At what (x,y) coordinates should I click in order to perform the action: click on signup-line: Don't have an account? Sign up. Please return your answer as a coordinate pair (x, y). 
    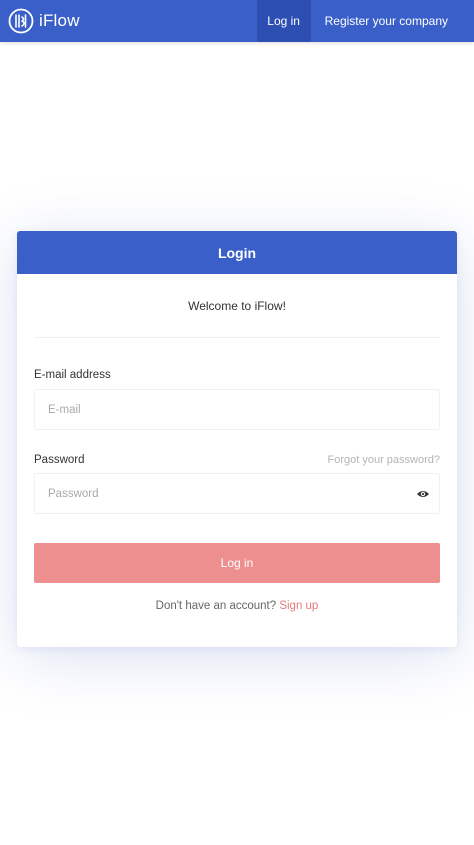
    Looking at the image, I should click on (237, 606).